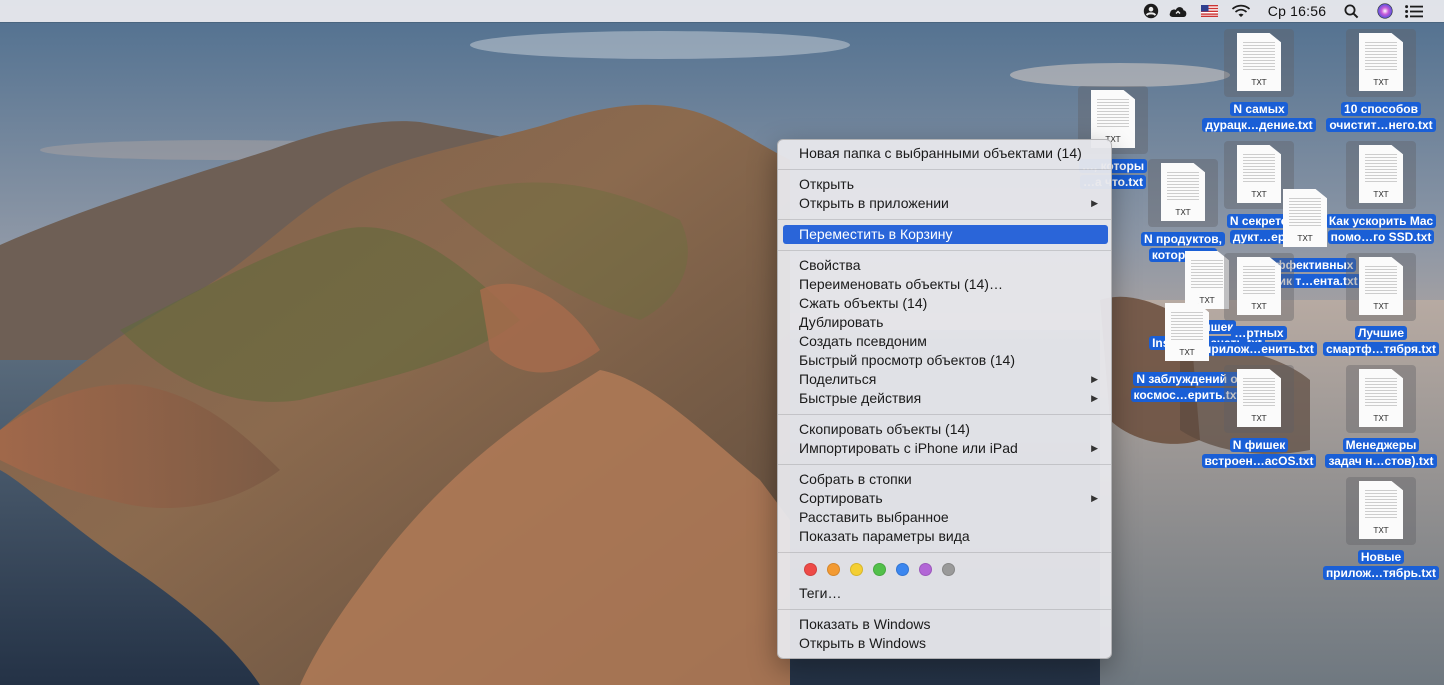 This screenshot has height=685, width=1444. I want to click on file-name-label: Менеджеры задач н…стов).txt, so click(1381, 453).